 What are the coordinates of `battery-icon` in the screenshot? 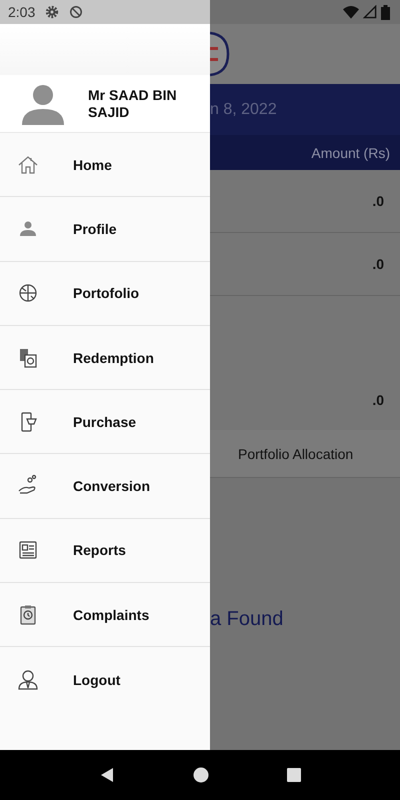 It's located at (385, 12).